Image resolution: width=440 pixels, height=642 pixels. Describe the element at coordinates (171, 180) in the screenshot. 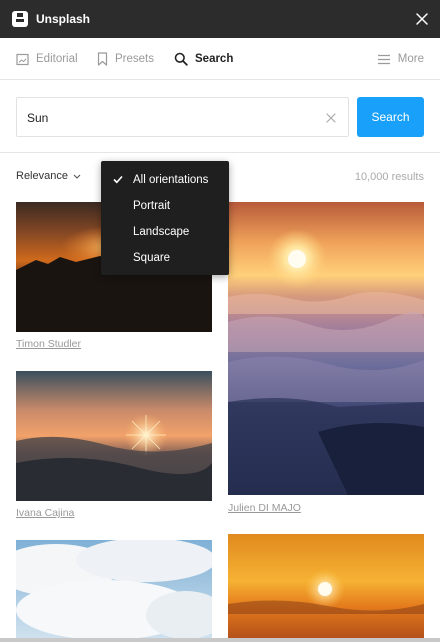

I see `menu-item-label: All orientations` at that location.